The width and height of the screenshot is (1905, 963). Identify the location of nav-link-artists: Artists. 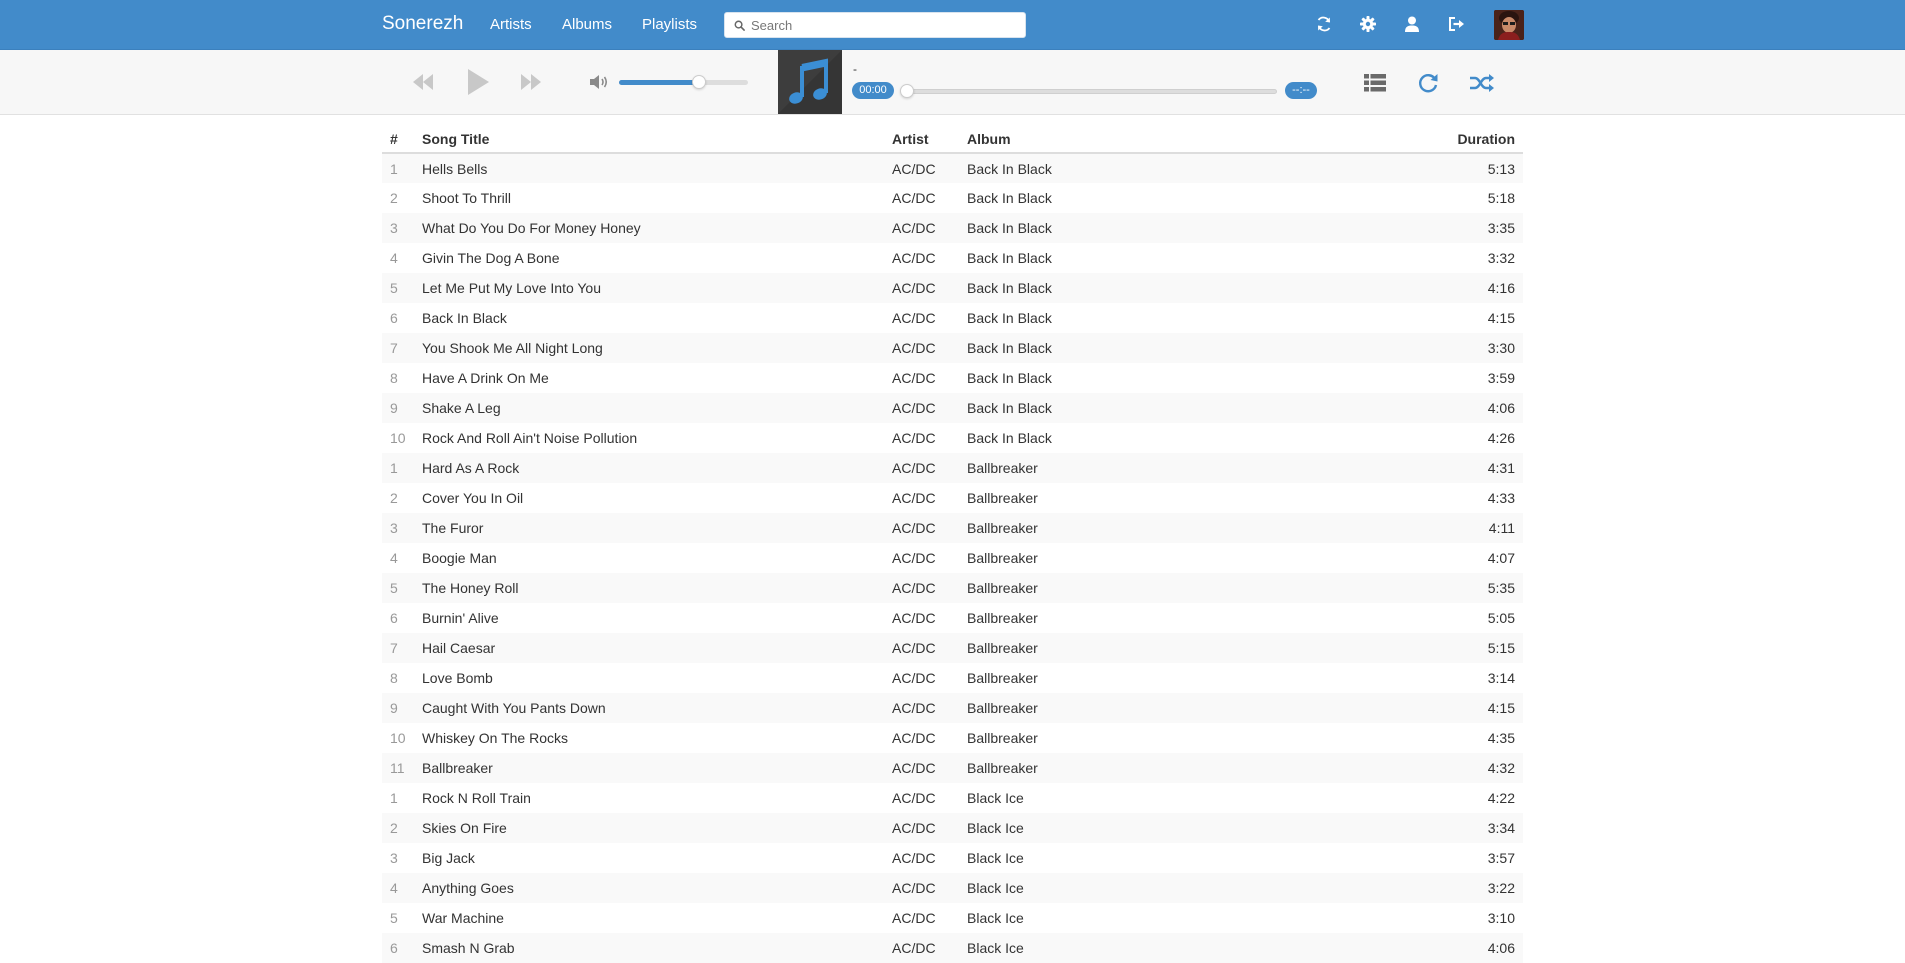
(511, 24).